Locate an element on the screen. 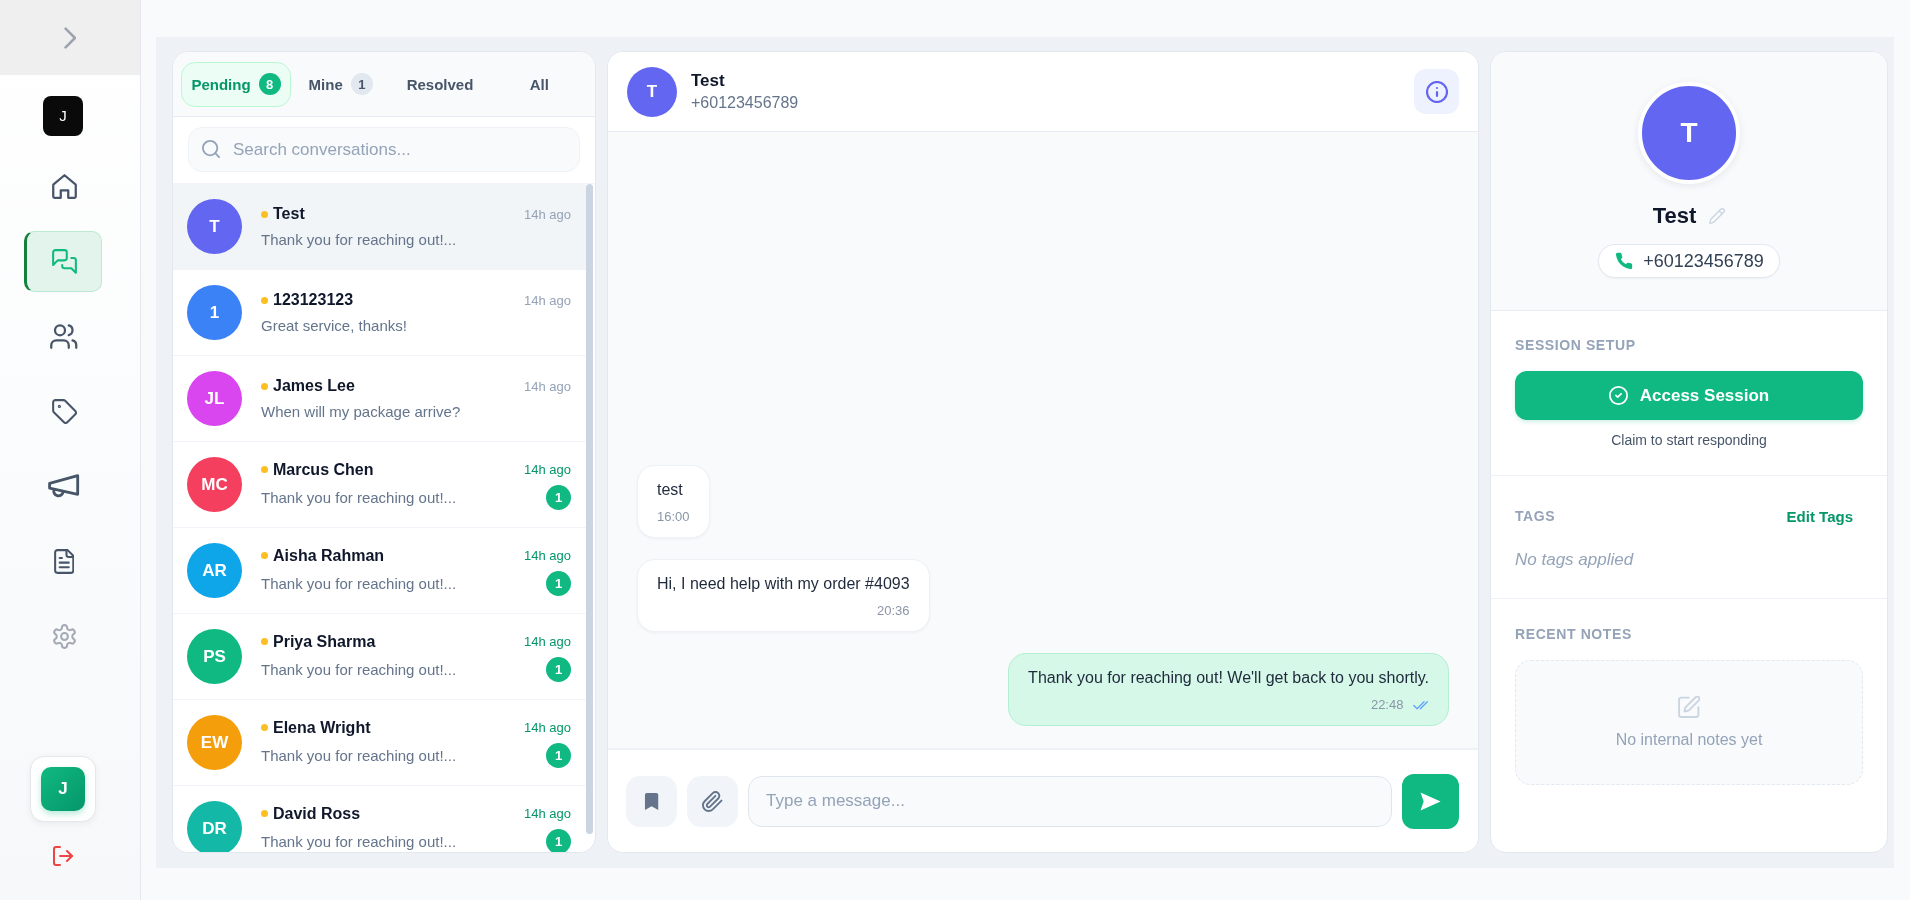 Image resolution: width=1910 pixels, height=900 pixels. send-icon is located at coordinates (1430, 801).